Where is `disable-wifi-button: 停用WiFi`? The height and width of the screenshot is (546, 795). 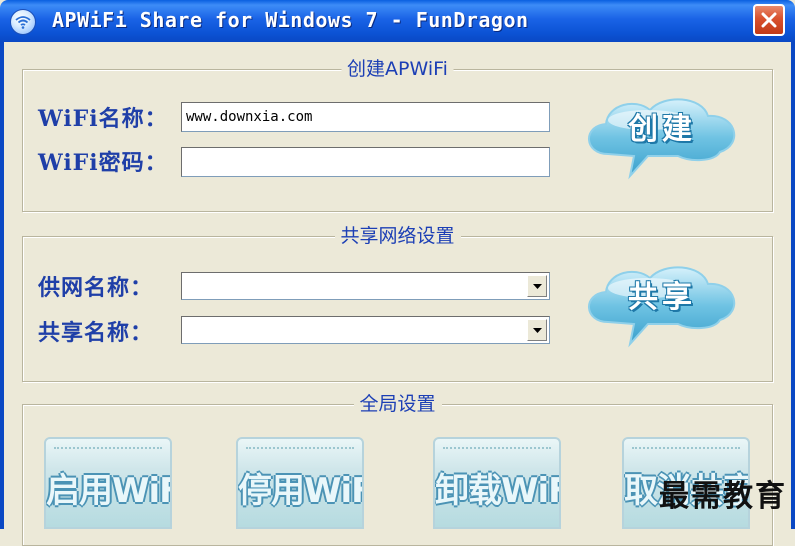 disable-wifi-button: 停用WiFi is located at coordinates (300, 483).